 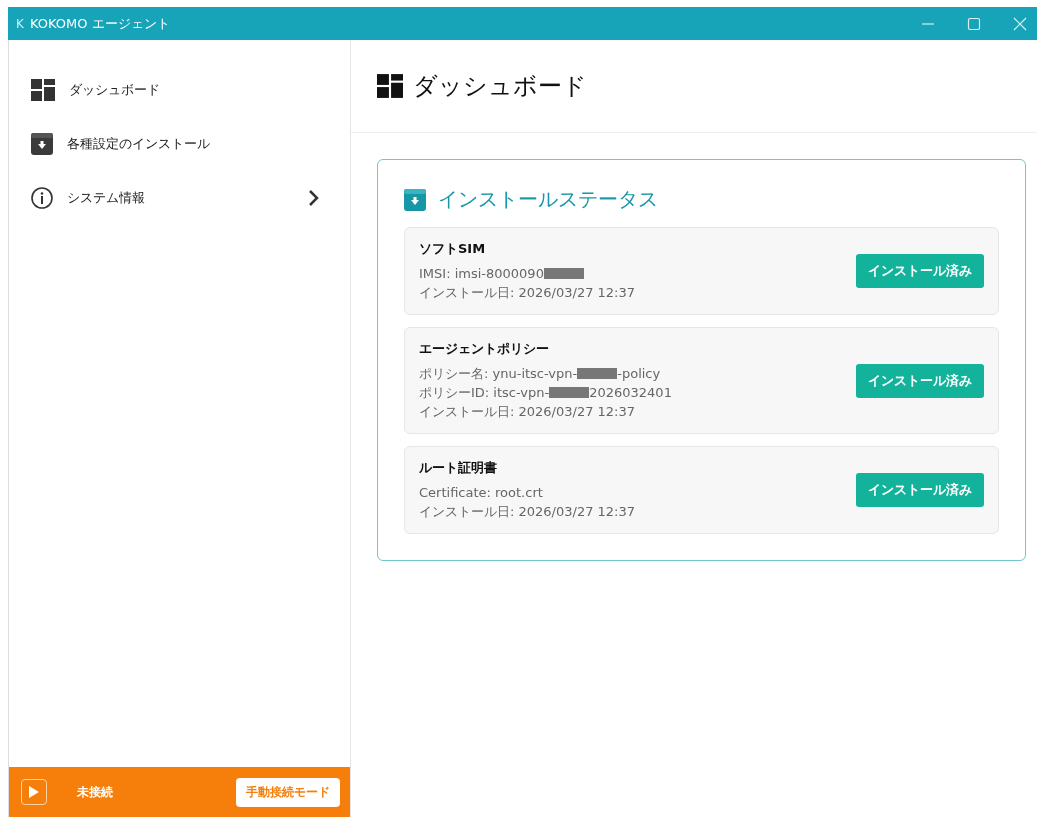 What do you see at coordinates (498, 373) in the screenshot?
I see `item-detail: ポリシー名: ynu-itsc-vpn-` at bounding box center [498, 373].